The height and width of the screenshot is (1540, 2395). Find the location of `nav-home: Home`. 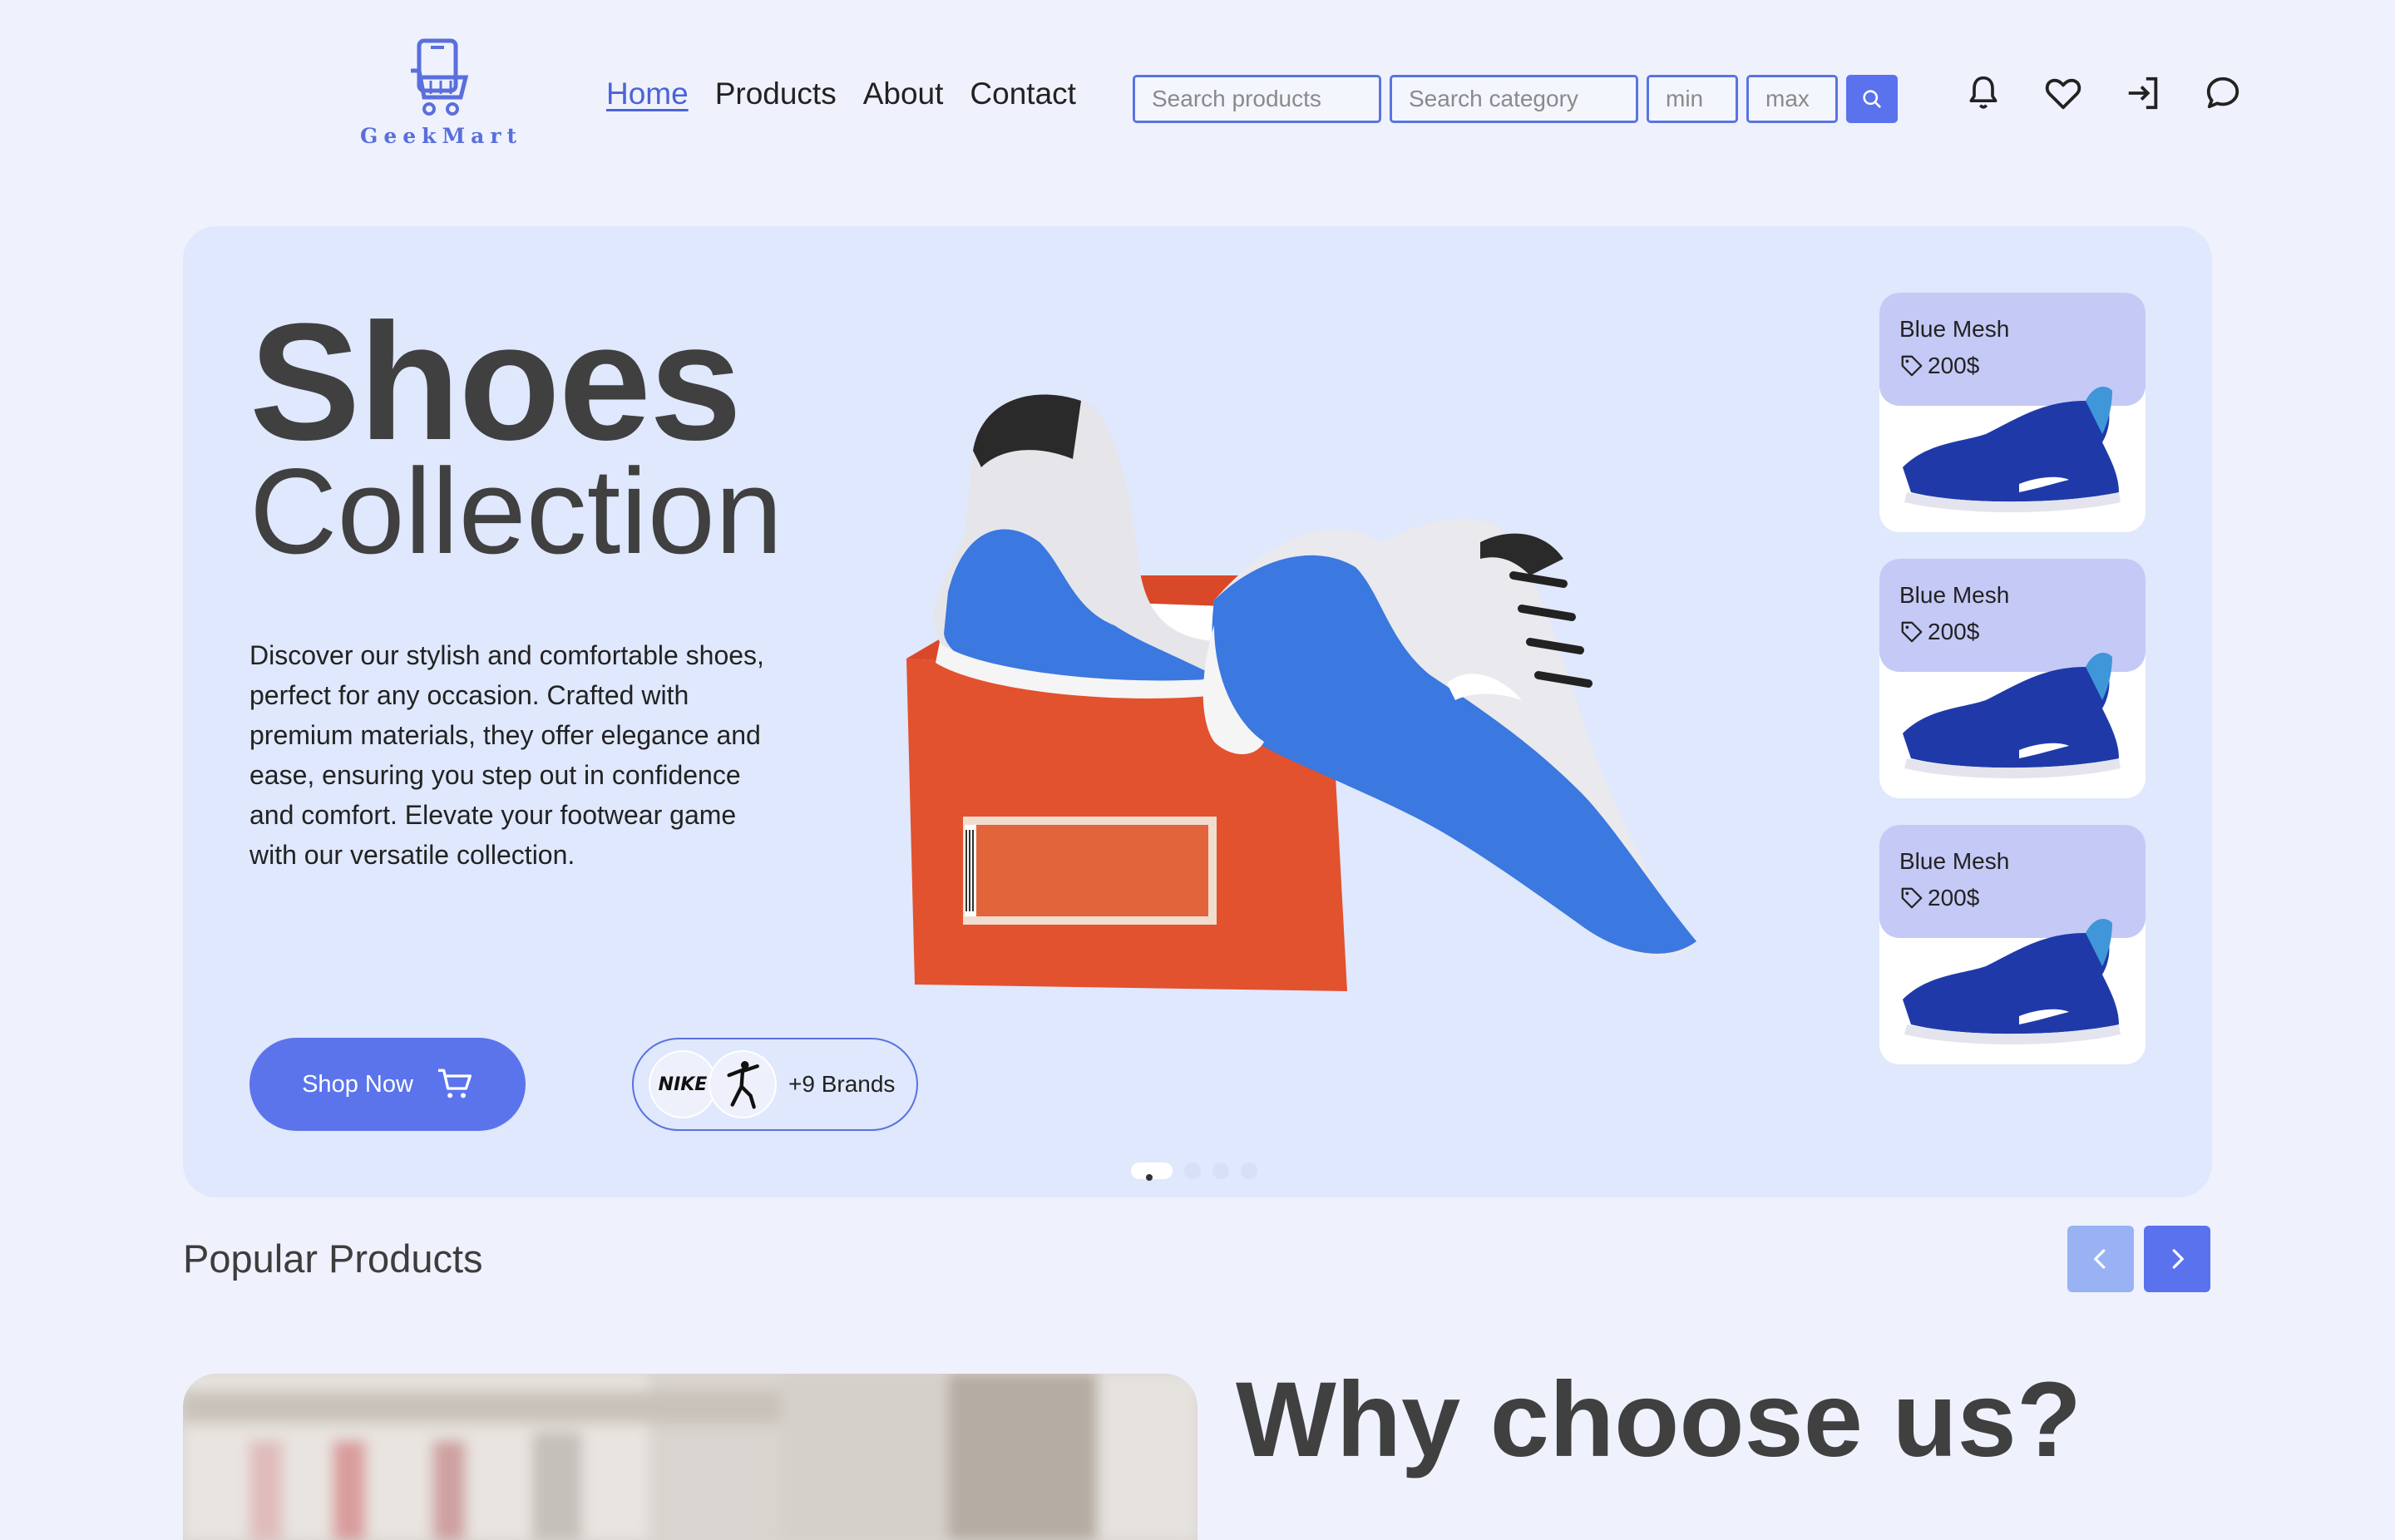

nav-home: Home is located at coordinates (647, 94).